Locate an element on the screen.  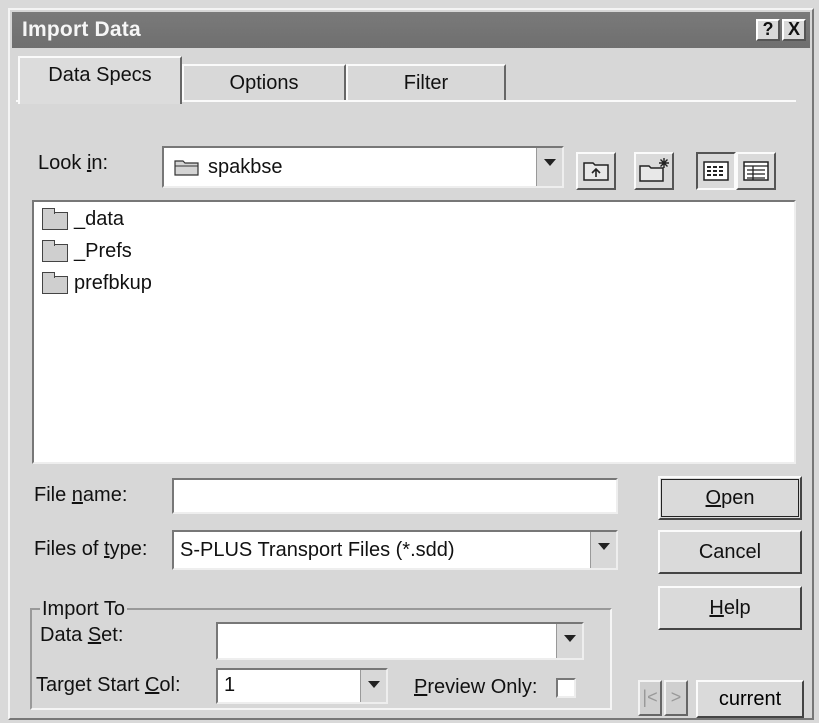
file-name-label: File name: is located at coordinates (81, 495).